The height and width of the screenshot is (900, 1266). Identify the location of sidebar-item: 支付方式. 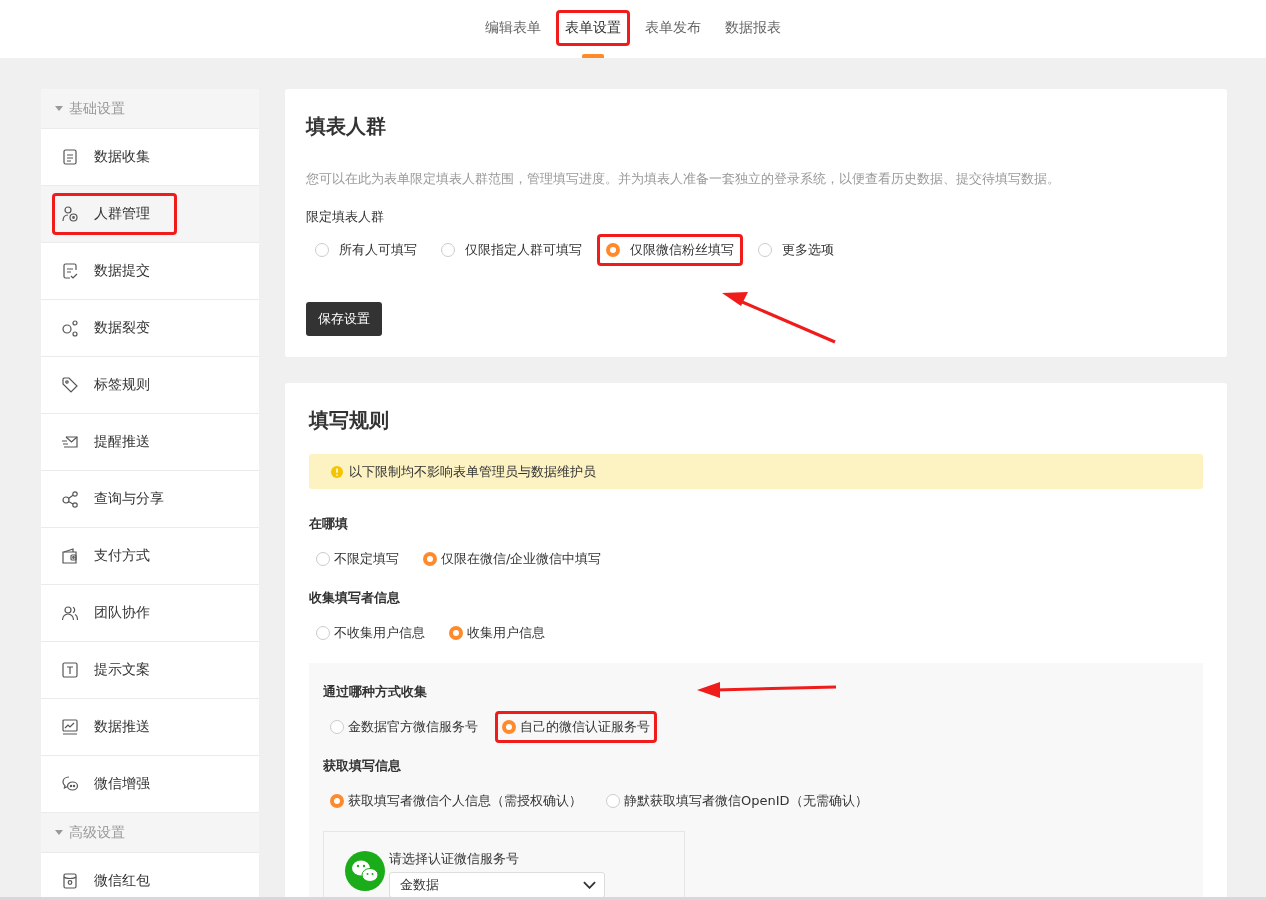
(150, 556).